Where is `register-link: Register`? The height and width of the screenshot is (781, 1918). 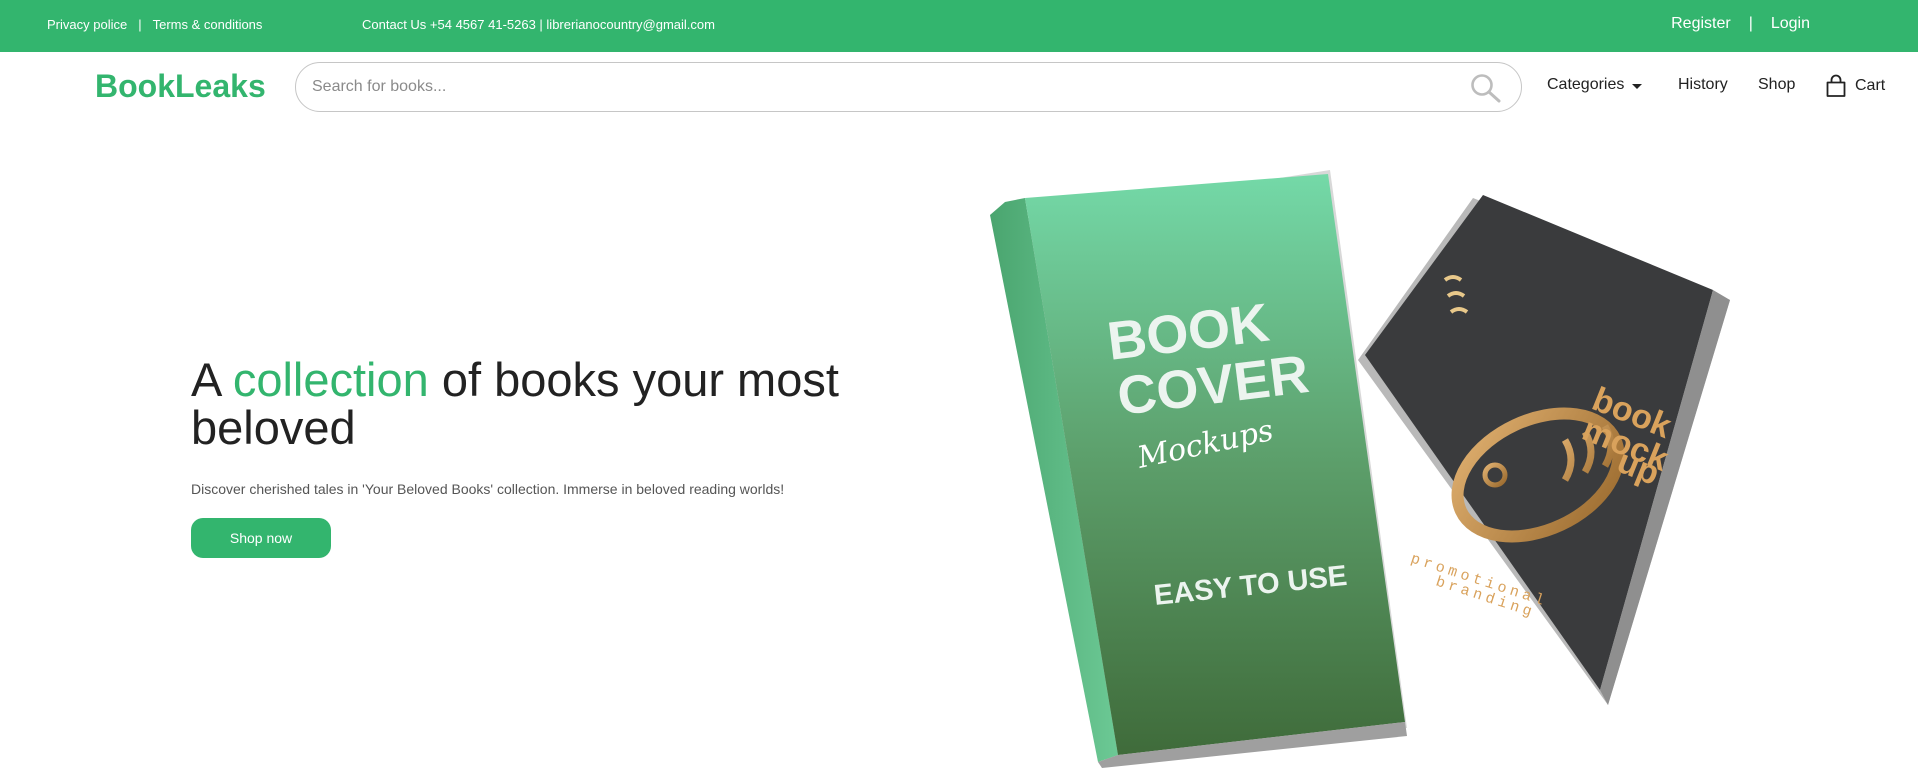
register-link: Register is located at coordinates (1701, 24).